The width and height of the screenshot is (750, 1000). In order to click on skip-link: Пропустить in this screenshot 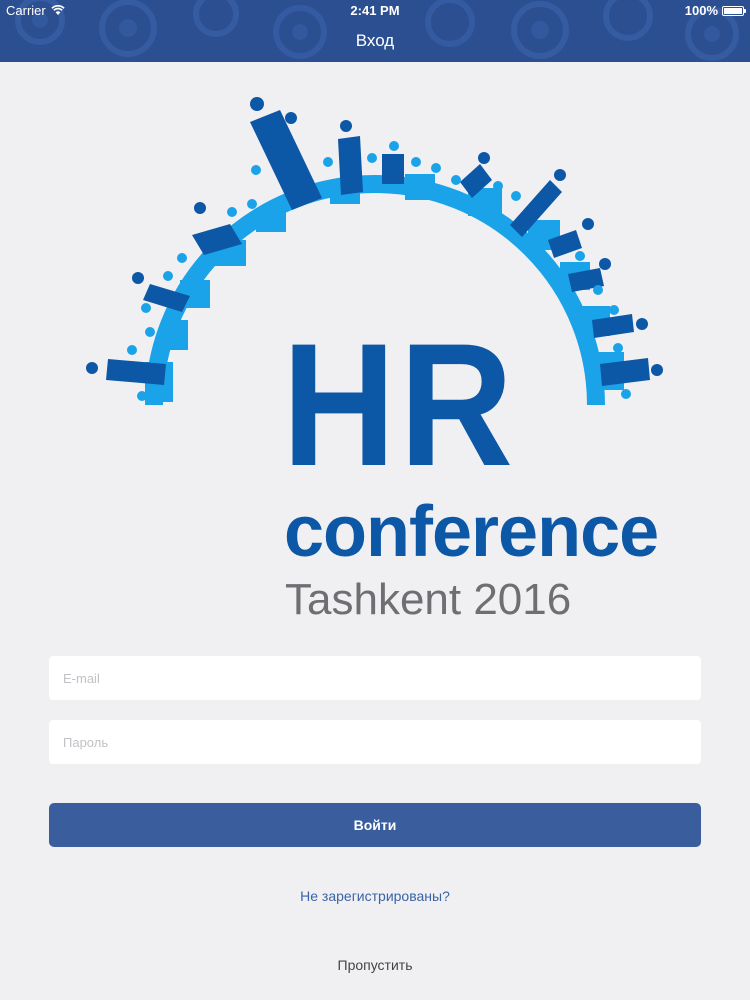, I will do `click(375, 965)`.